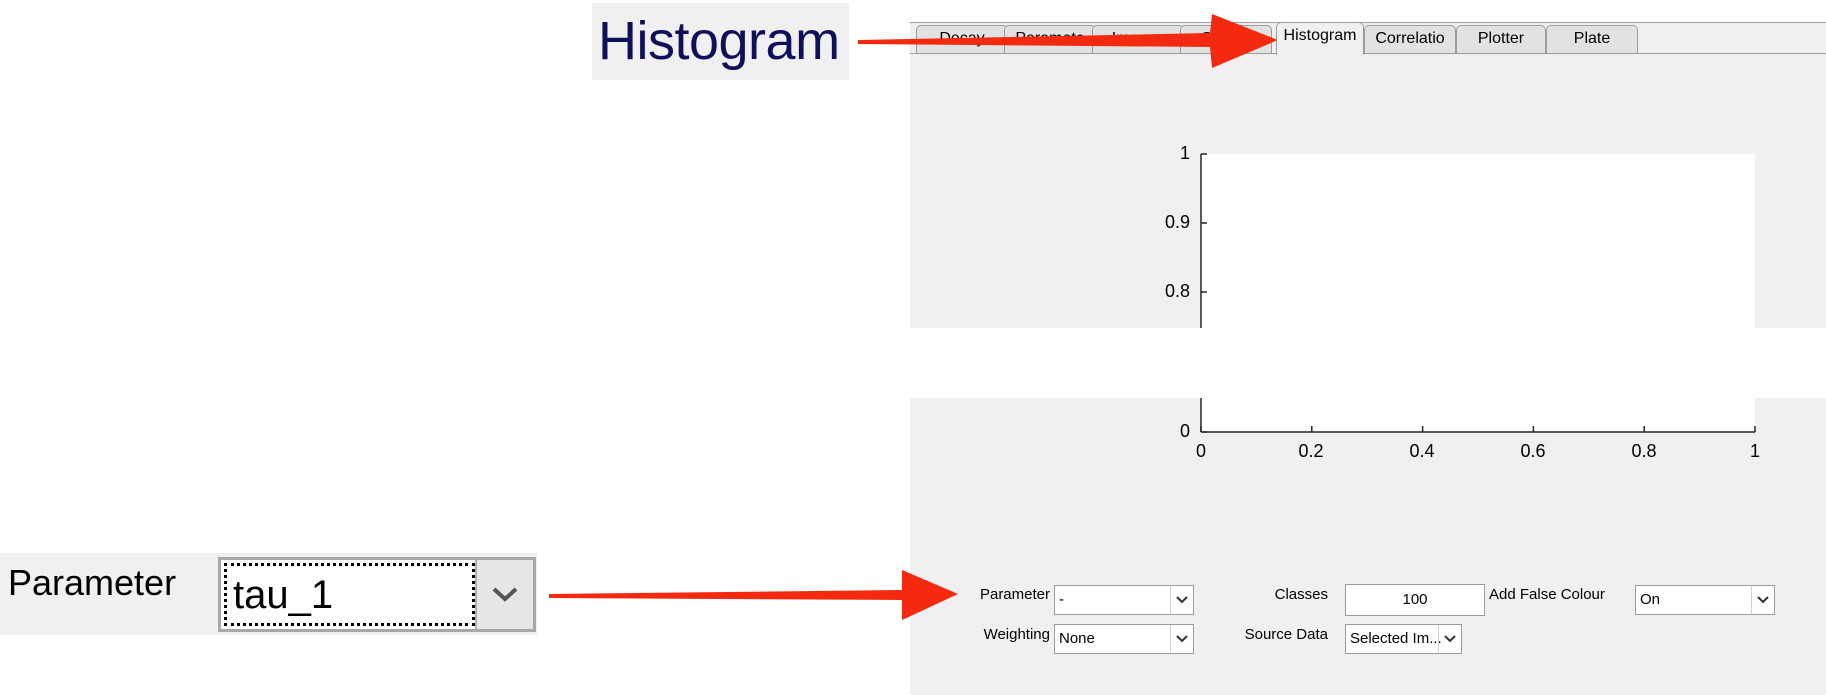 The height and width of the screenshot is (695, 1826). What do you see at coordinates (1410, 39) in the screenshot?
I see `tab-correlation: Correlatio` at bounding box center [1410, 39].